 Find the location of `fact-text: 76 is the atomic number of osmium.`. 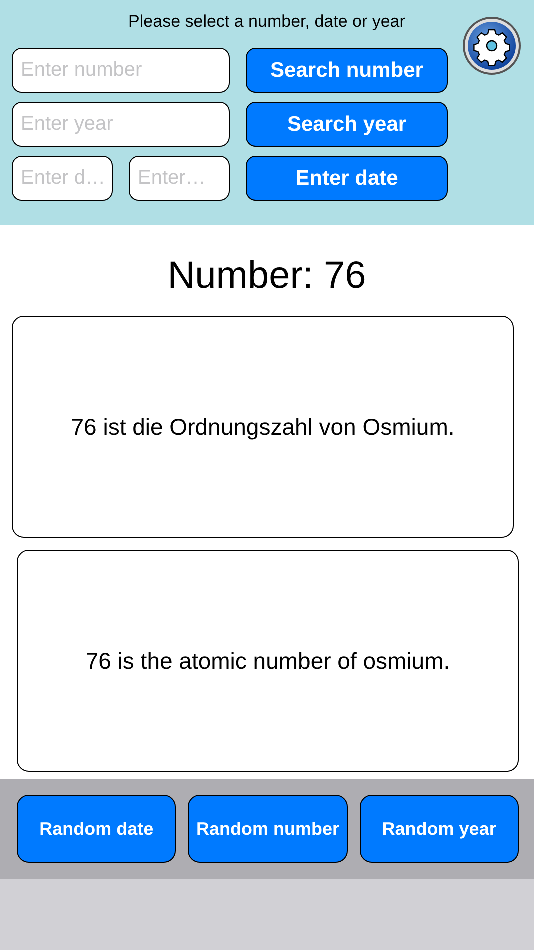

fact-text: 76 is the atomic number of osmium. is located at coordinates (268, 661).